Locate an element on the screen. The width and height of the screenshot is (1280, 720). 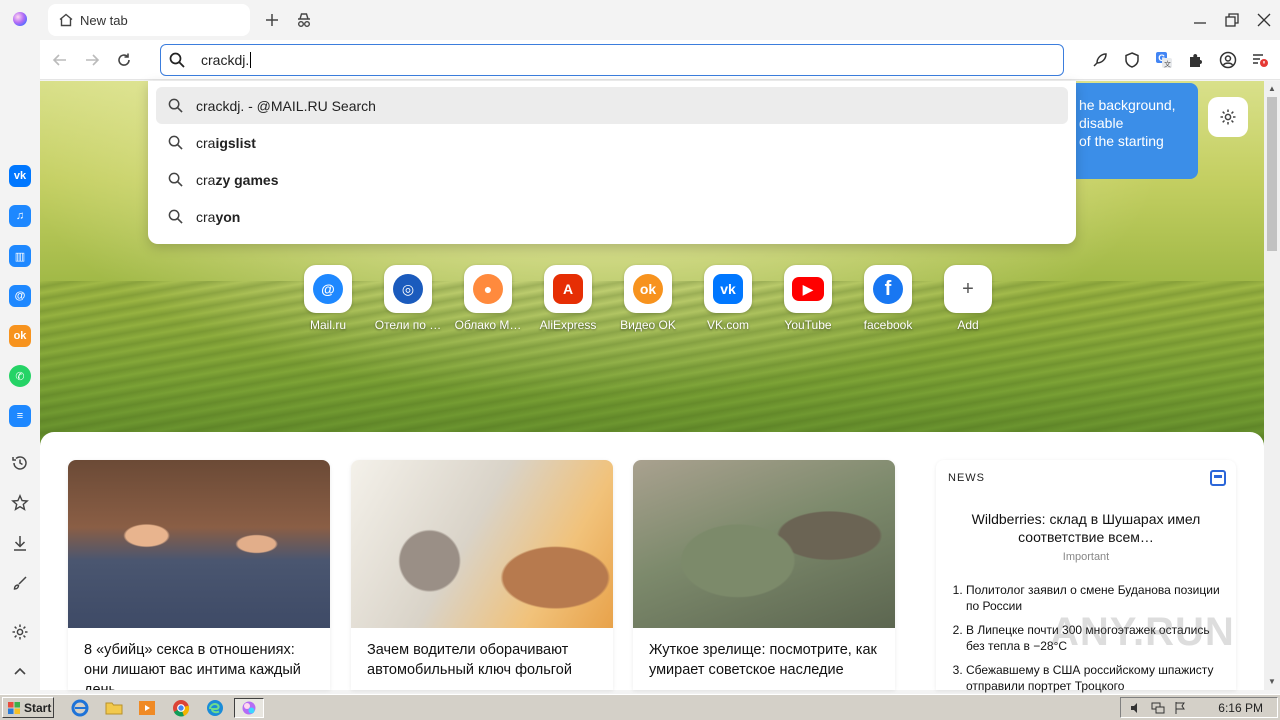
suggestion-completion: zy games is located at coordinates (247, 179).